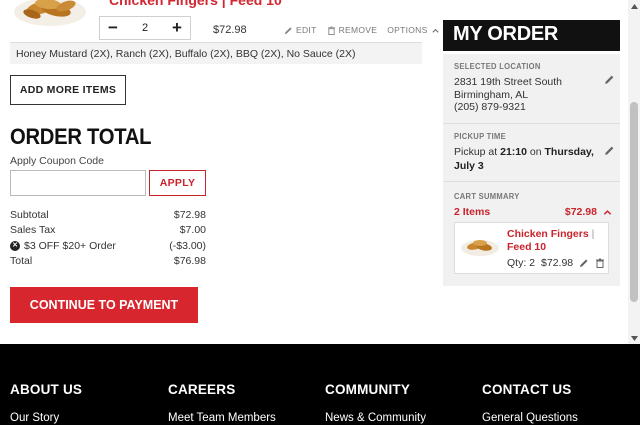 The width and height of the screenshot is (640, 425). I want to click on remove-label: REMOVE, so click(358, 30).